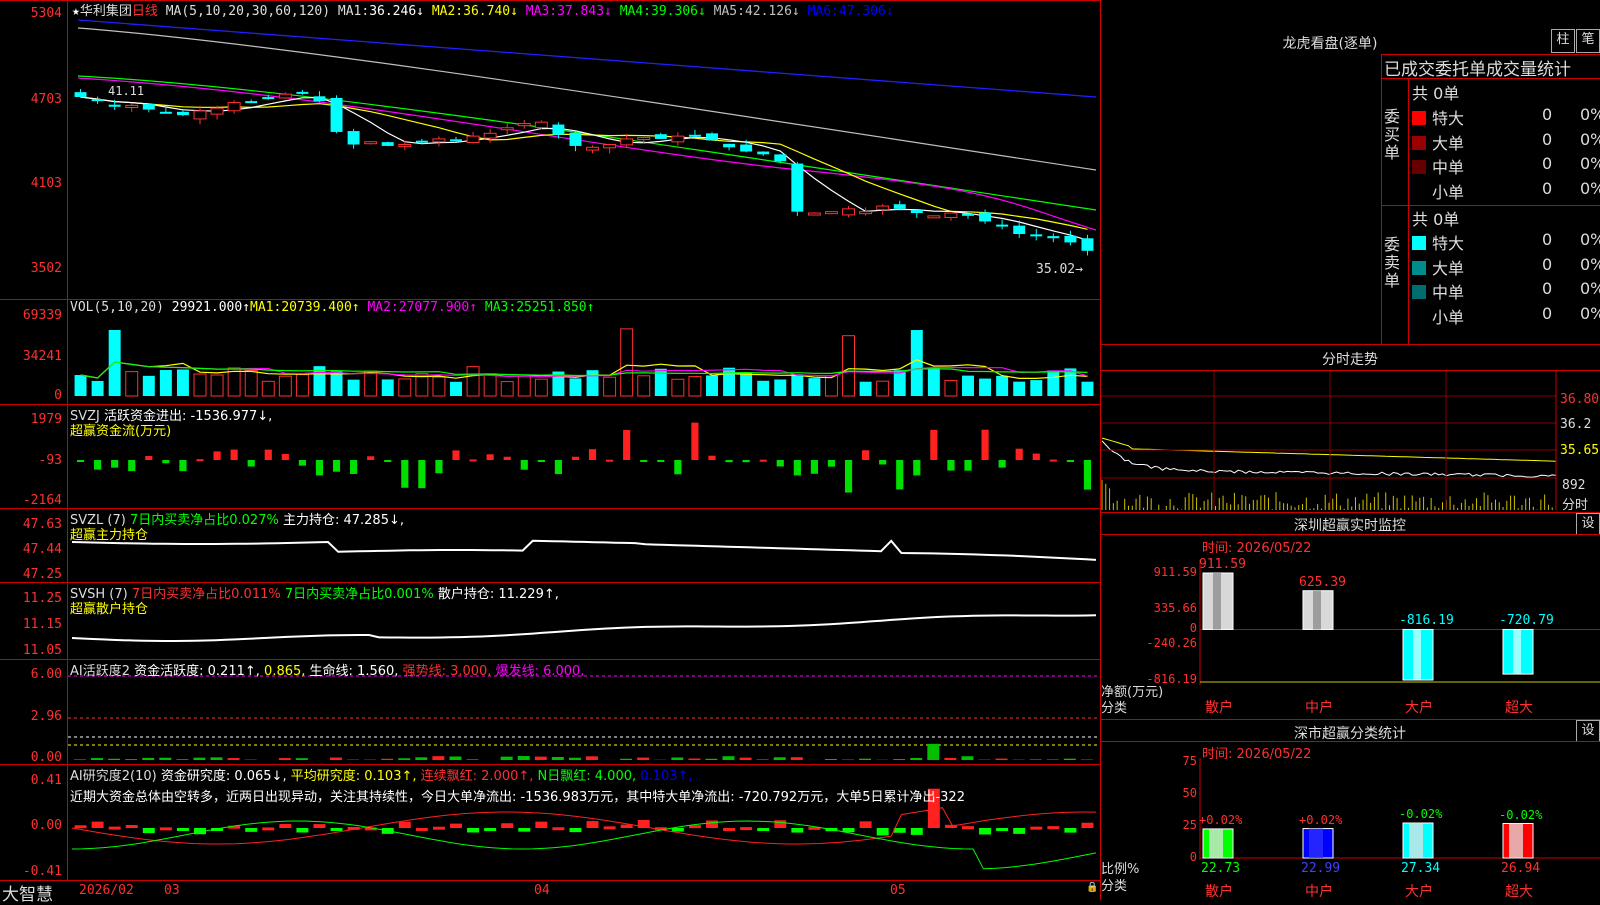  I want to click on intraday-axis-2: 36.2, so click(1575, 424).